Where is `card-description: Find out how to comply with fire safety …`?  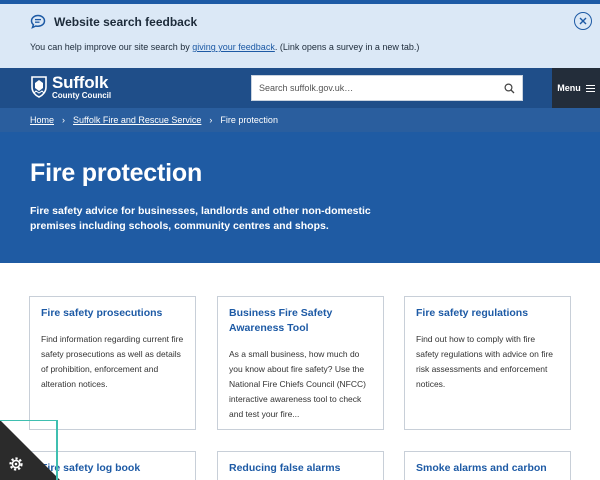 card-description: Find out how to comply with fire safety … is located at coordinates (485, 361).